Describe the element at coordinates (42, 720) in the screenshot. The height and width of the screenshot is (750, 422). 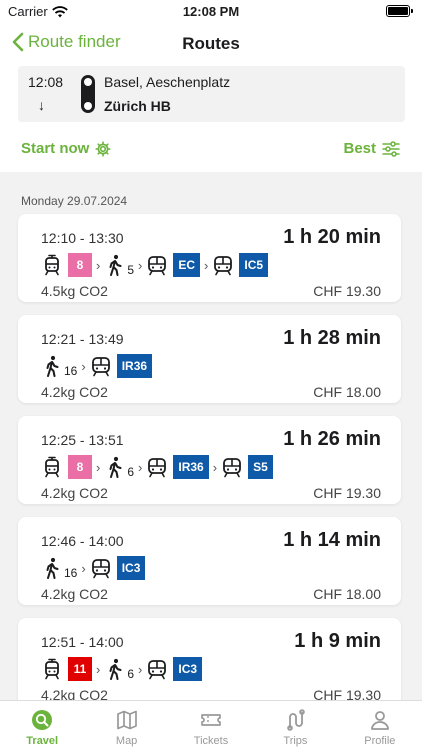
I see `travel-icon` at that location.